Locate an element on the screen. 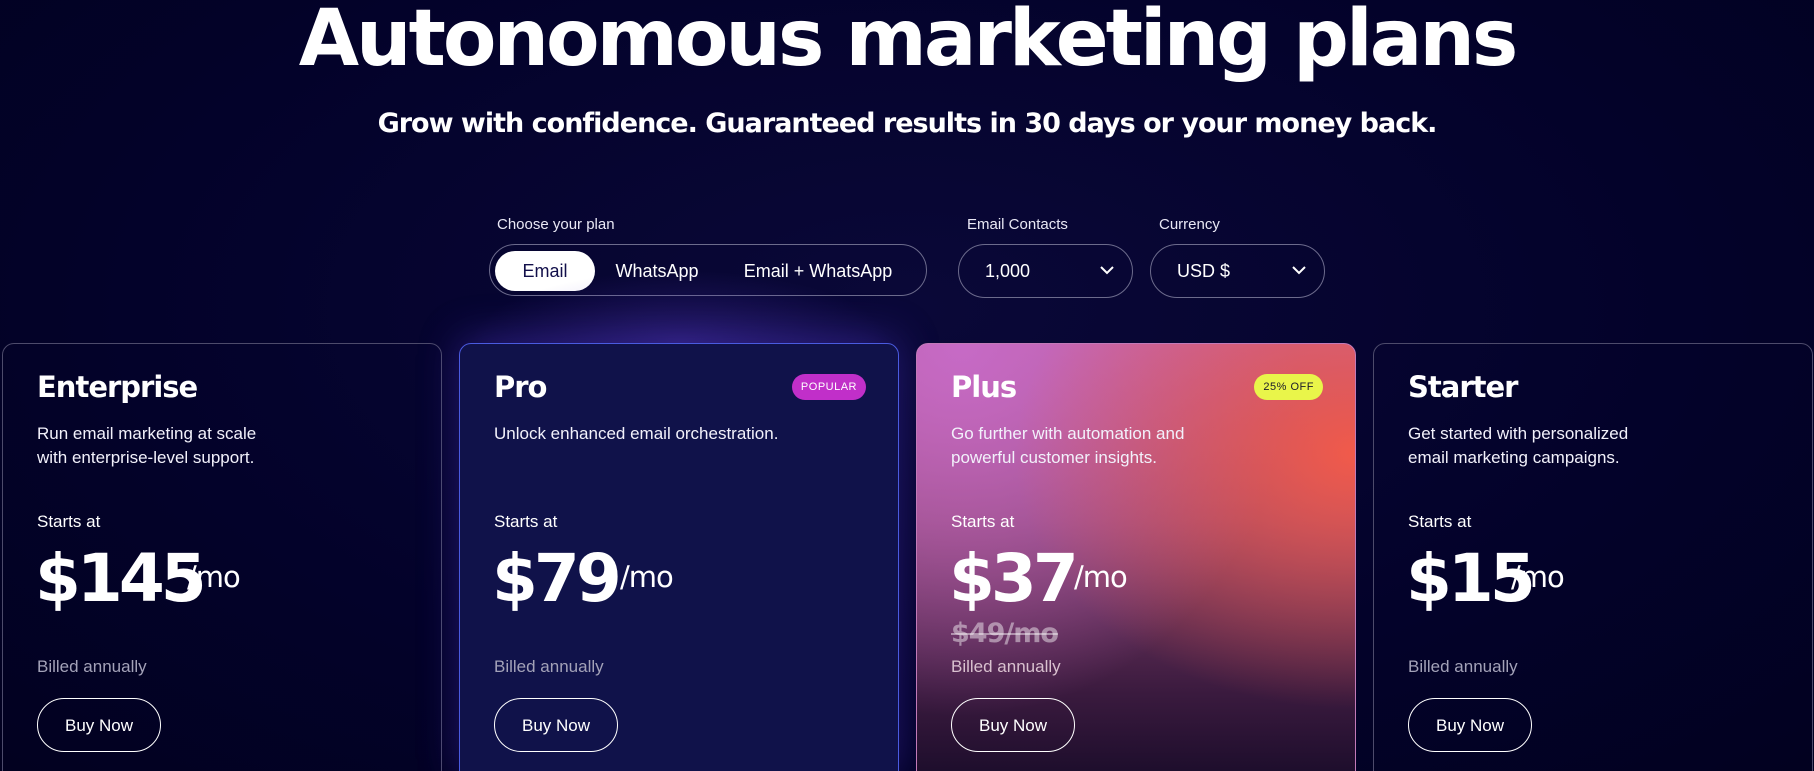 The height and width of the screenshot is (771, 1814). page-title: Autonomous marketing plans is located at coordinates (908, 42).